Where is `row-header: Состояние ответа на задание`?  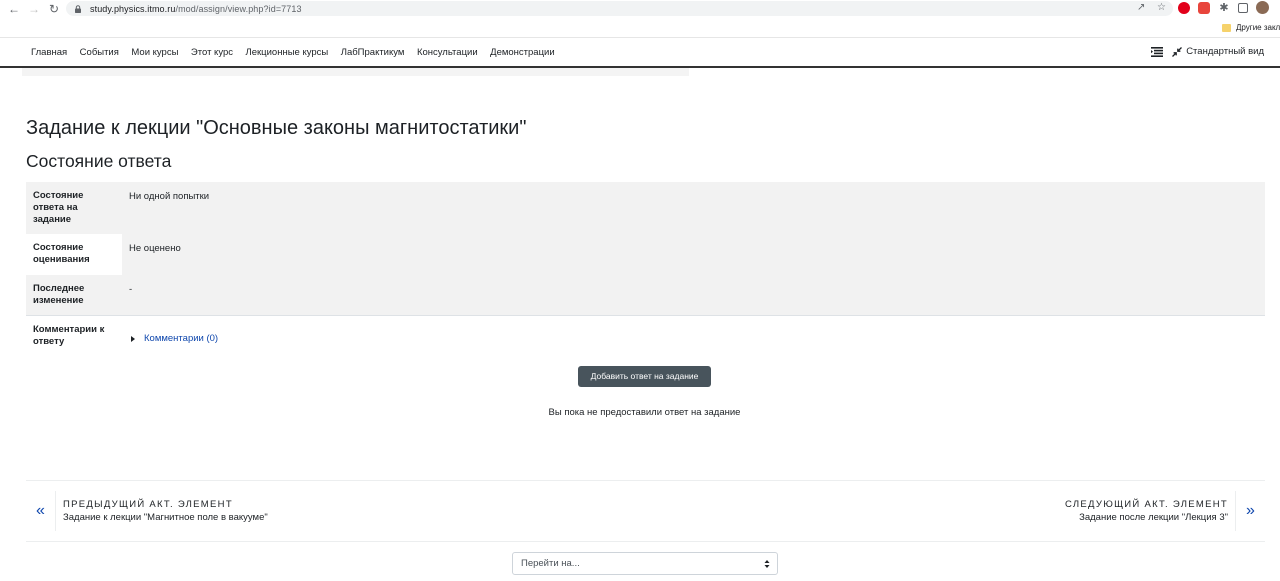 row-header: Состояние ответа на задание is located at coordinates (74, 208).